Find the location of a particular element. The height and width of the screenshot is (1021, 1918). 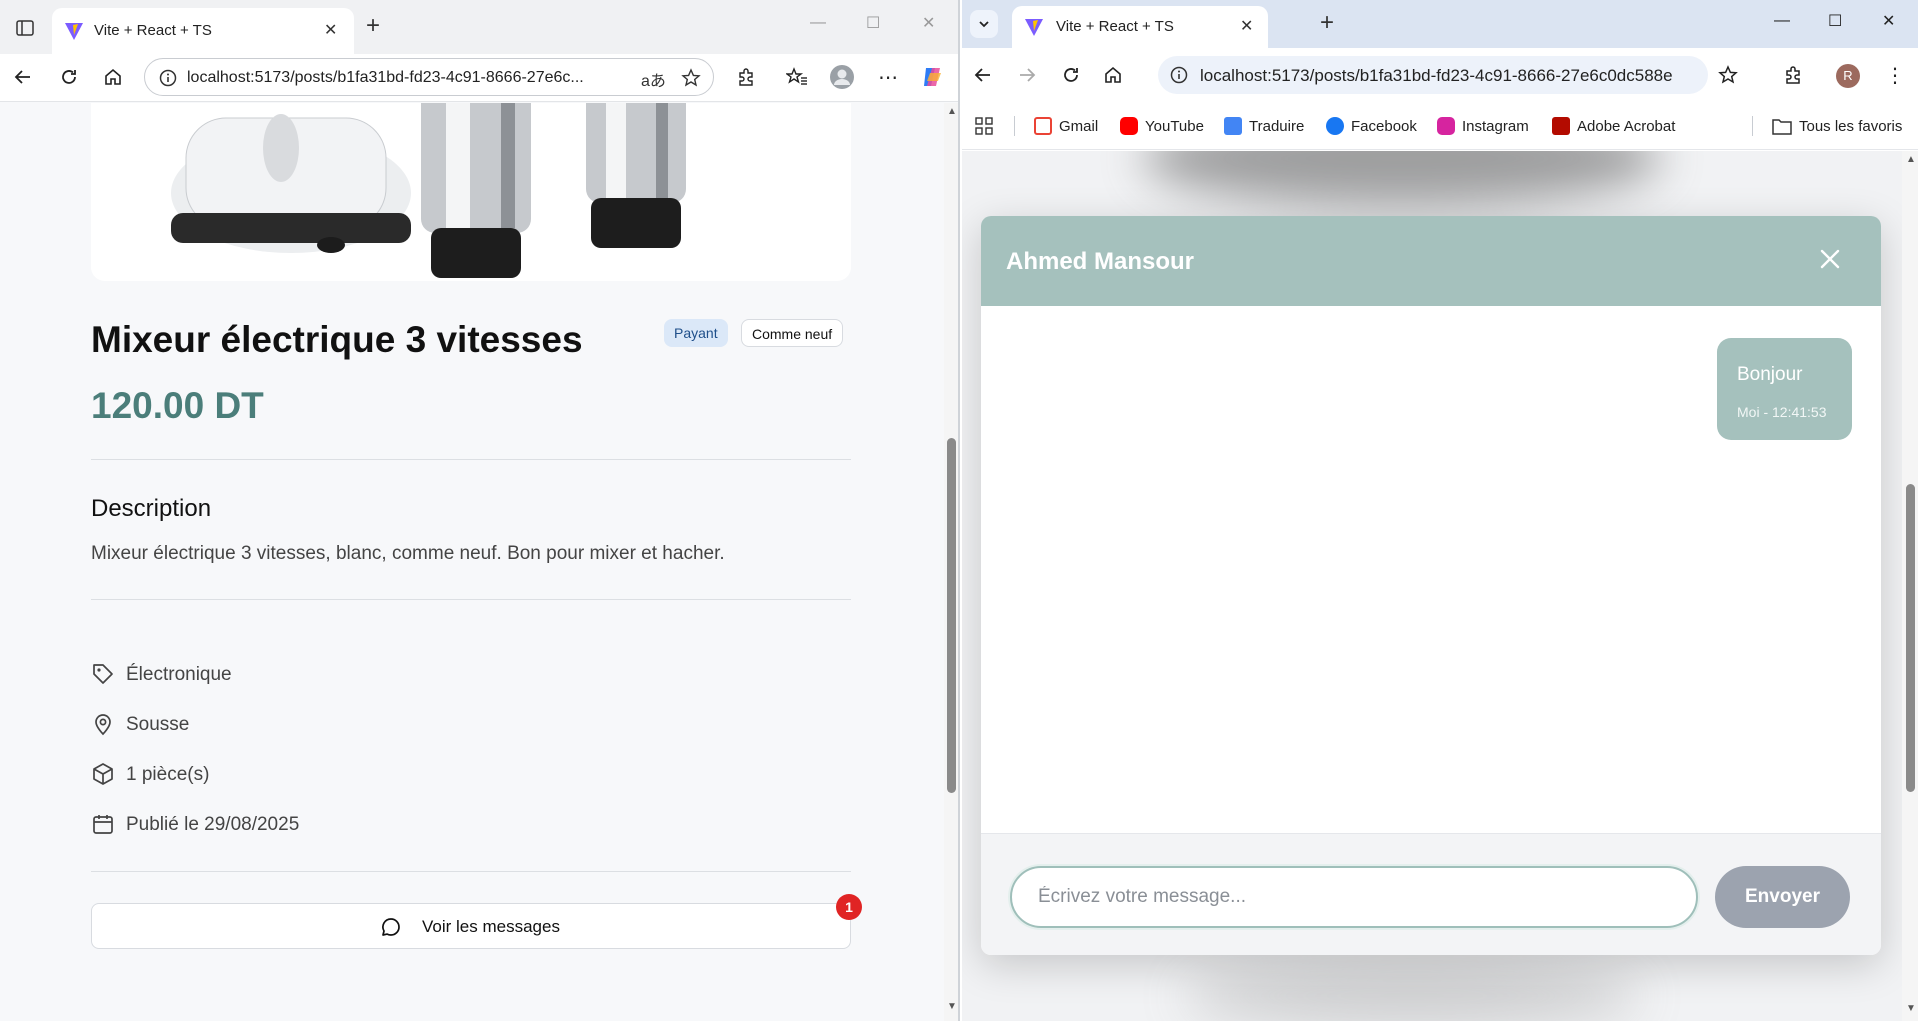

more-icon: ⋯ is located at coordinates (888, 77).